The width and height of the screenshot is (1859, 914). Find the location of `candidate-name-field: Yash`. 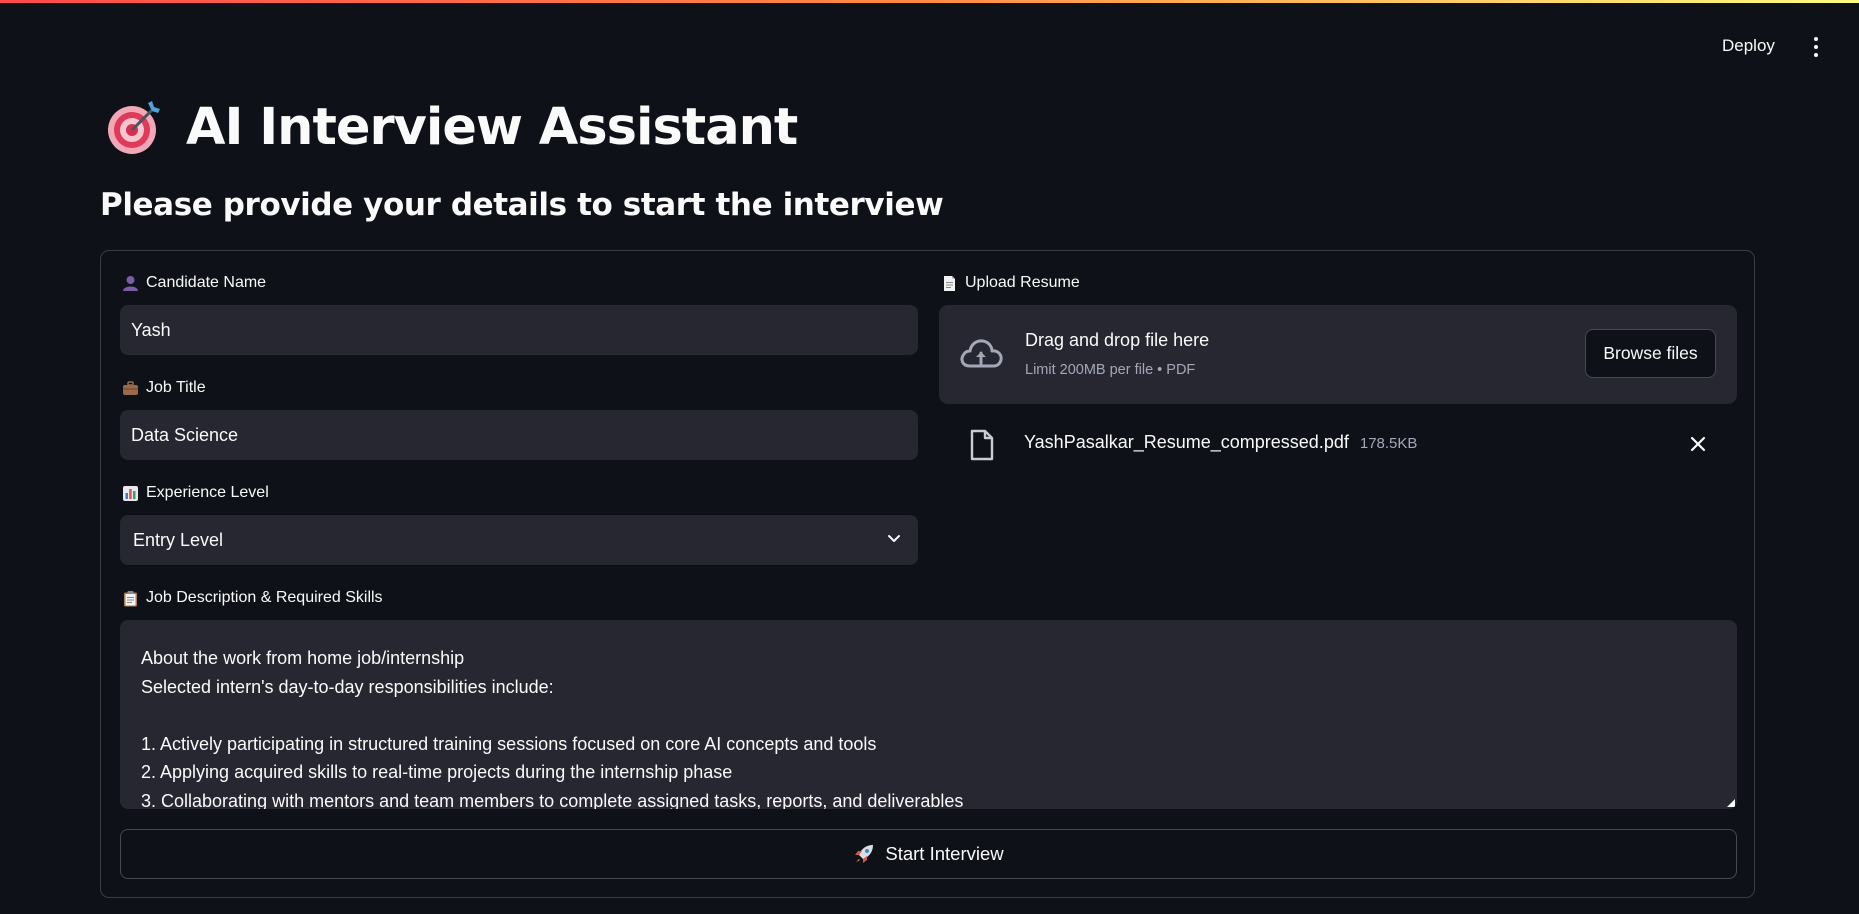

candidate-name-field: Yash is located at coordinates (519, 330).